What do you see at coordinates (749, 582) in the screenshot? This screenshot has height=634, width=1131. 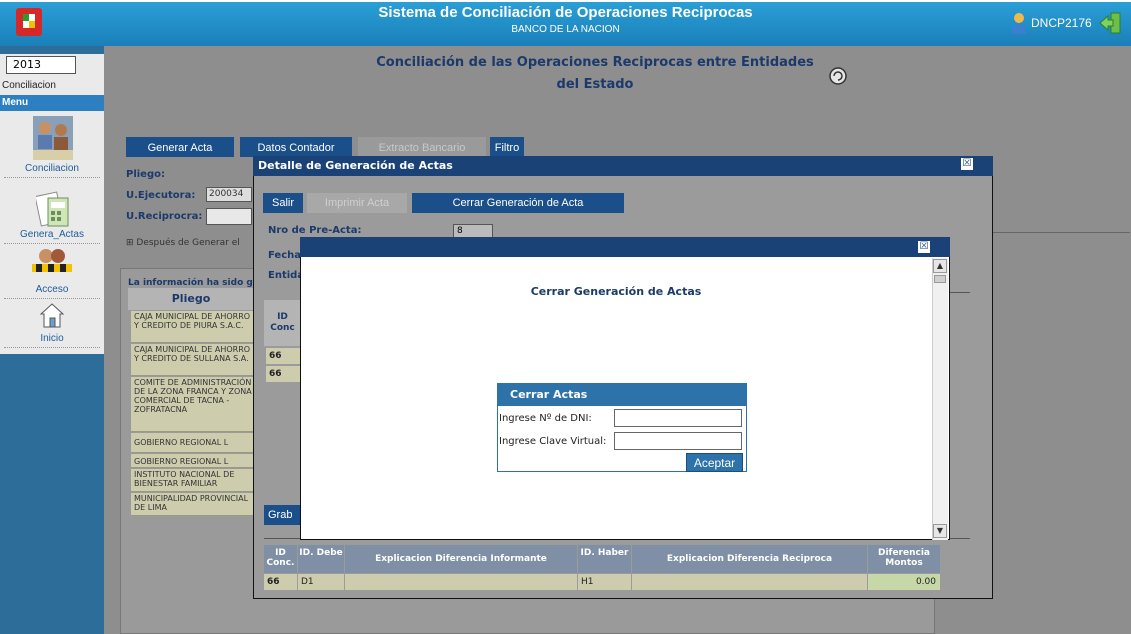 I see `cell-explicacion-reciproca` at bounding box center [749, 582].